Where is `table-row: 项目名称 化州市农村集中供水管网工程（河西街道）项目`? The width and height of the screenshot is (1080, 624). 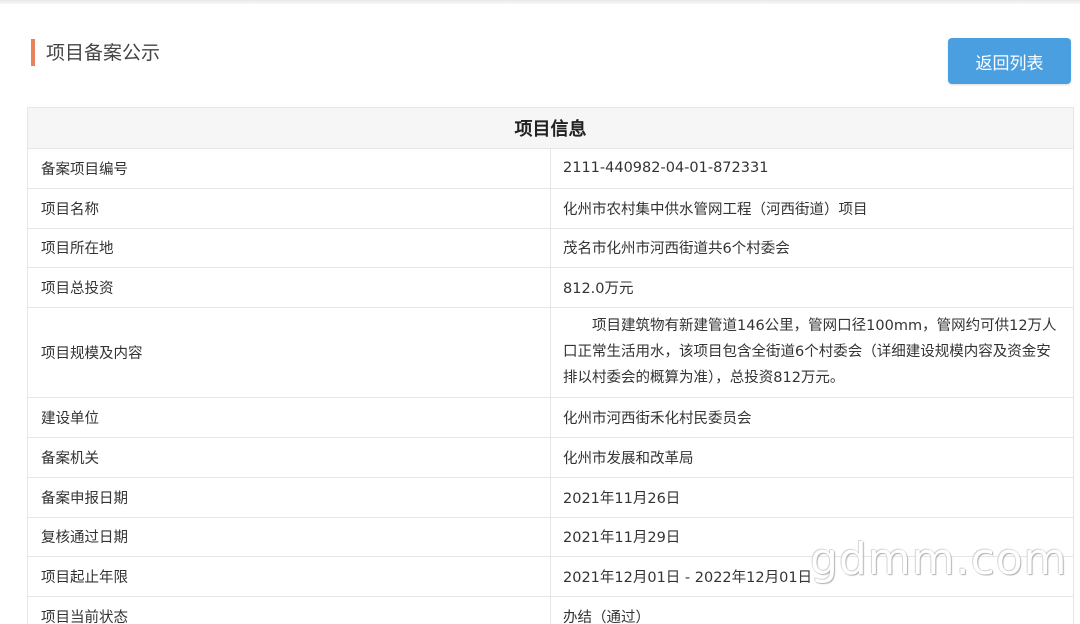 table-row: 项目名称 化州市农村集中供水管网工程（河西街道）项目 is located at coordinates (550, 208).